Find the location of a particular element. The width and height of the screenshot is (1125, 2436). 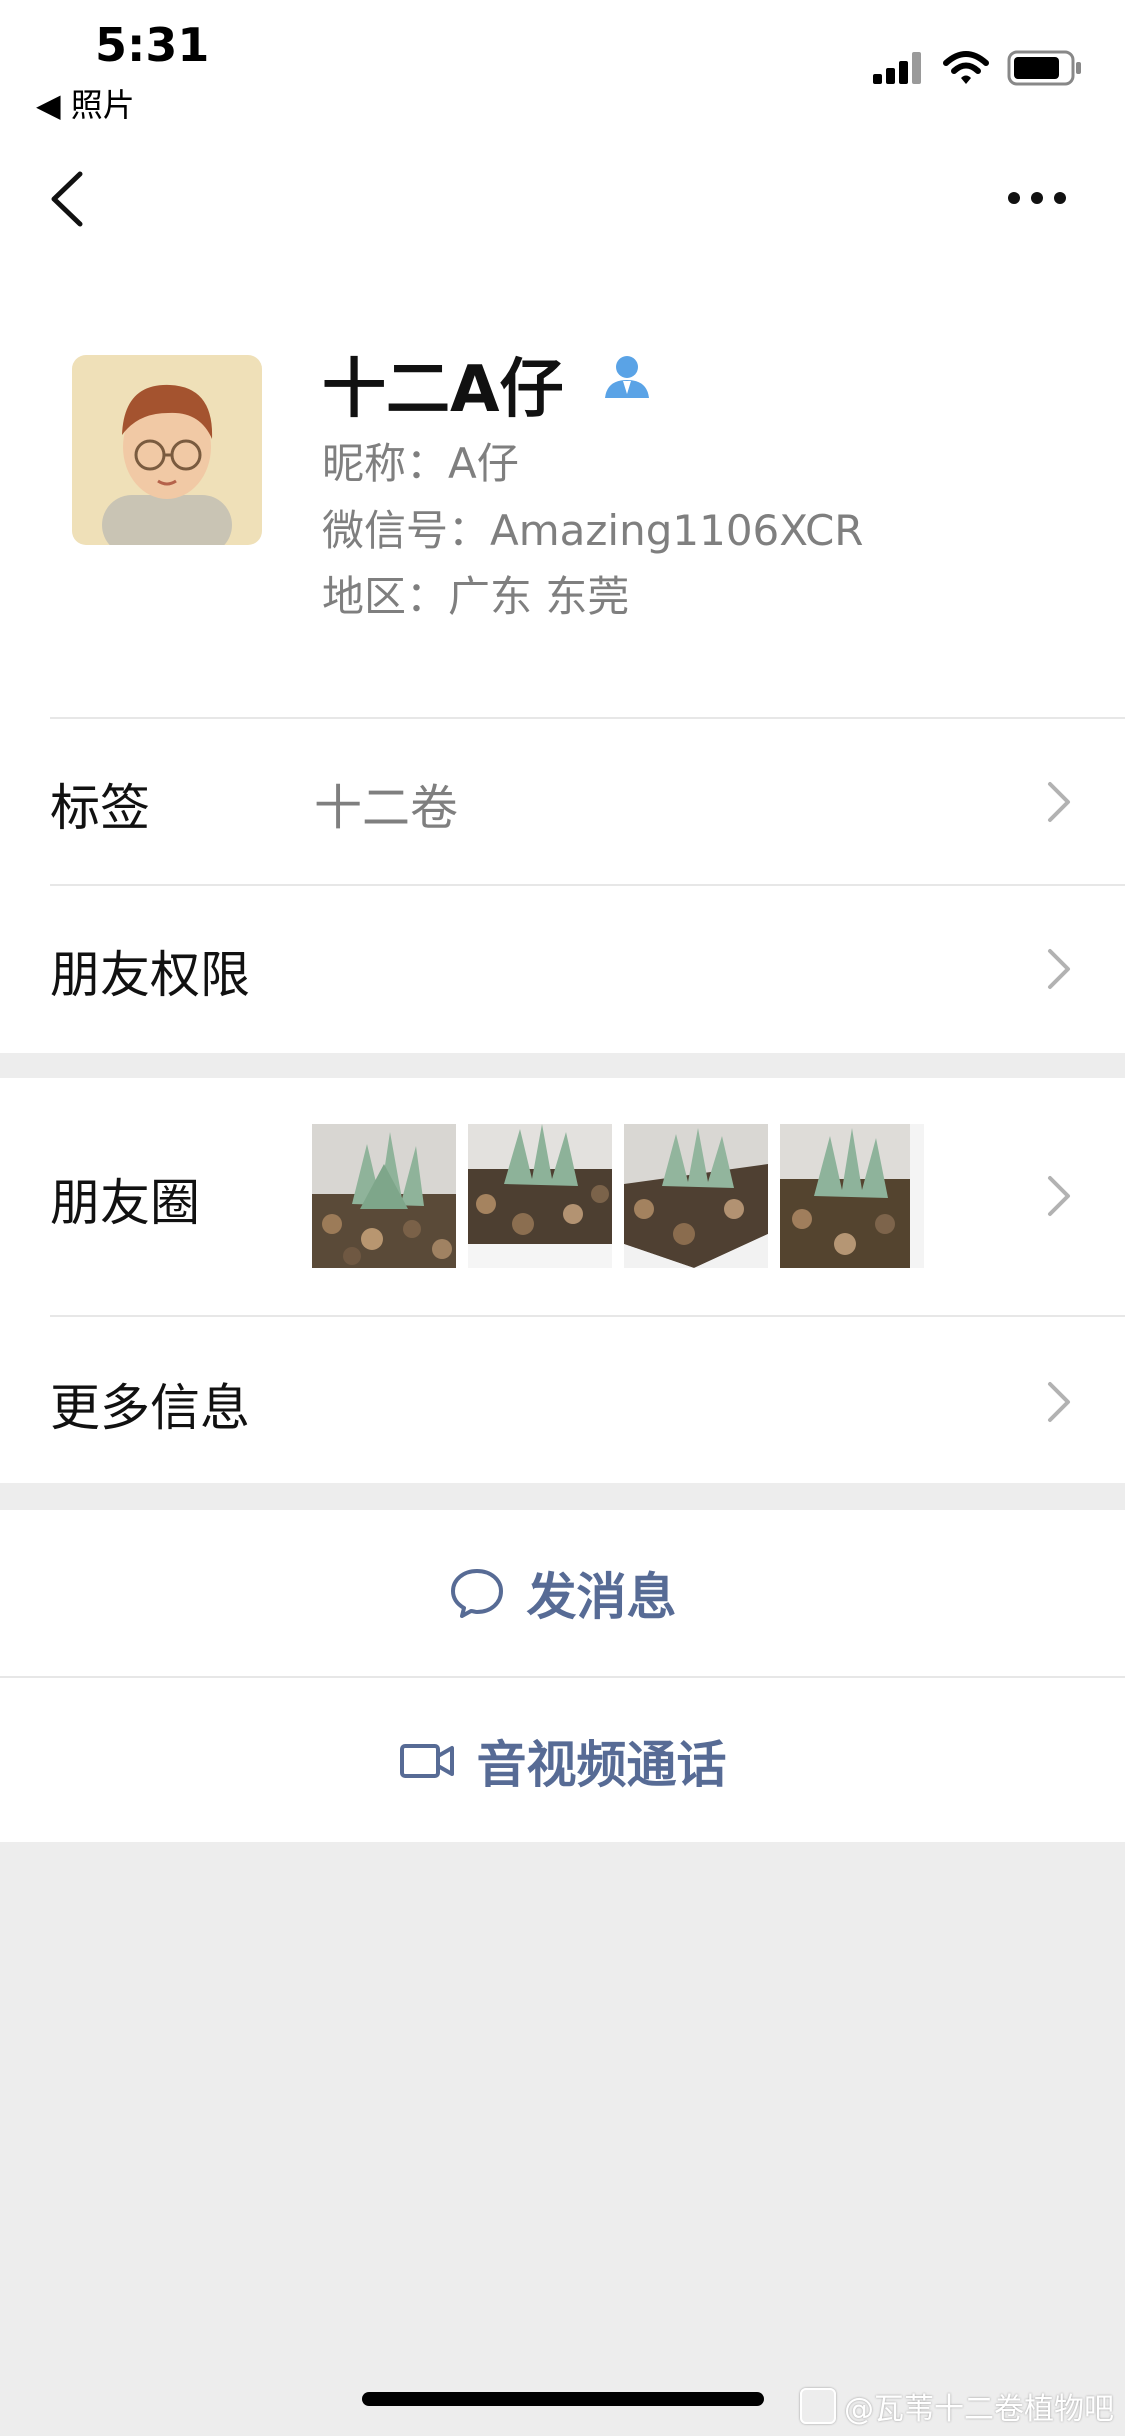

watermark: @瓦苇十二卷植物吧 is located at coordinates (957, 2406).